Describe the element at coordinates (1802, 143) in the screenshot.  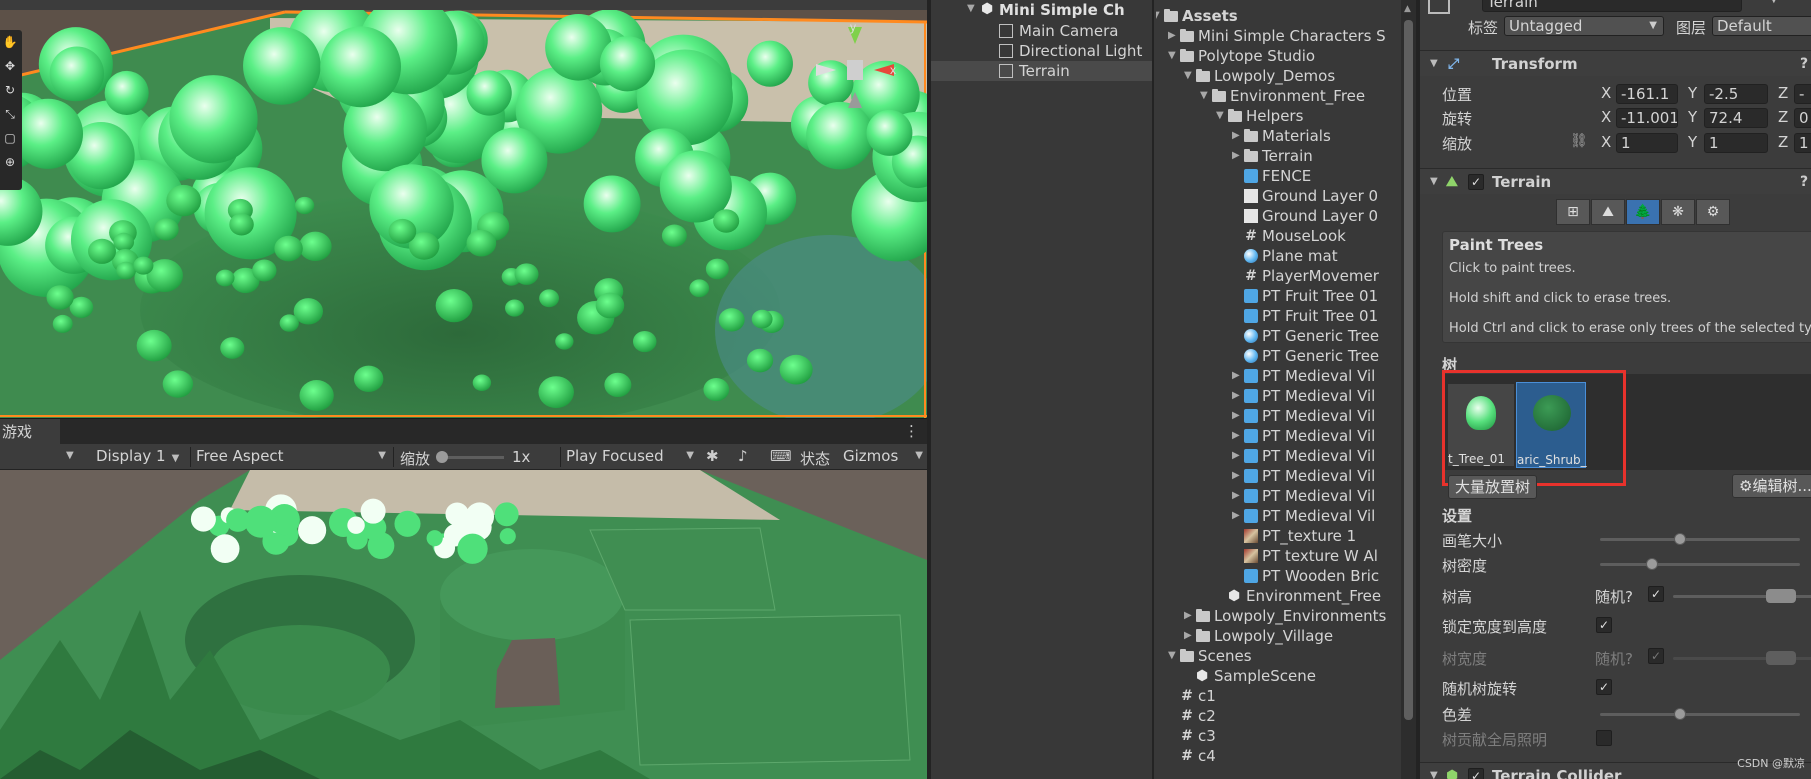
I see `scale-z-field: 1` at that location.